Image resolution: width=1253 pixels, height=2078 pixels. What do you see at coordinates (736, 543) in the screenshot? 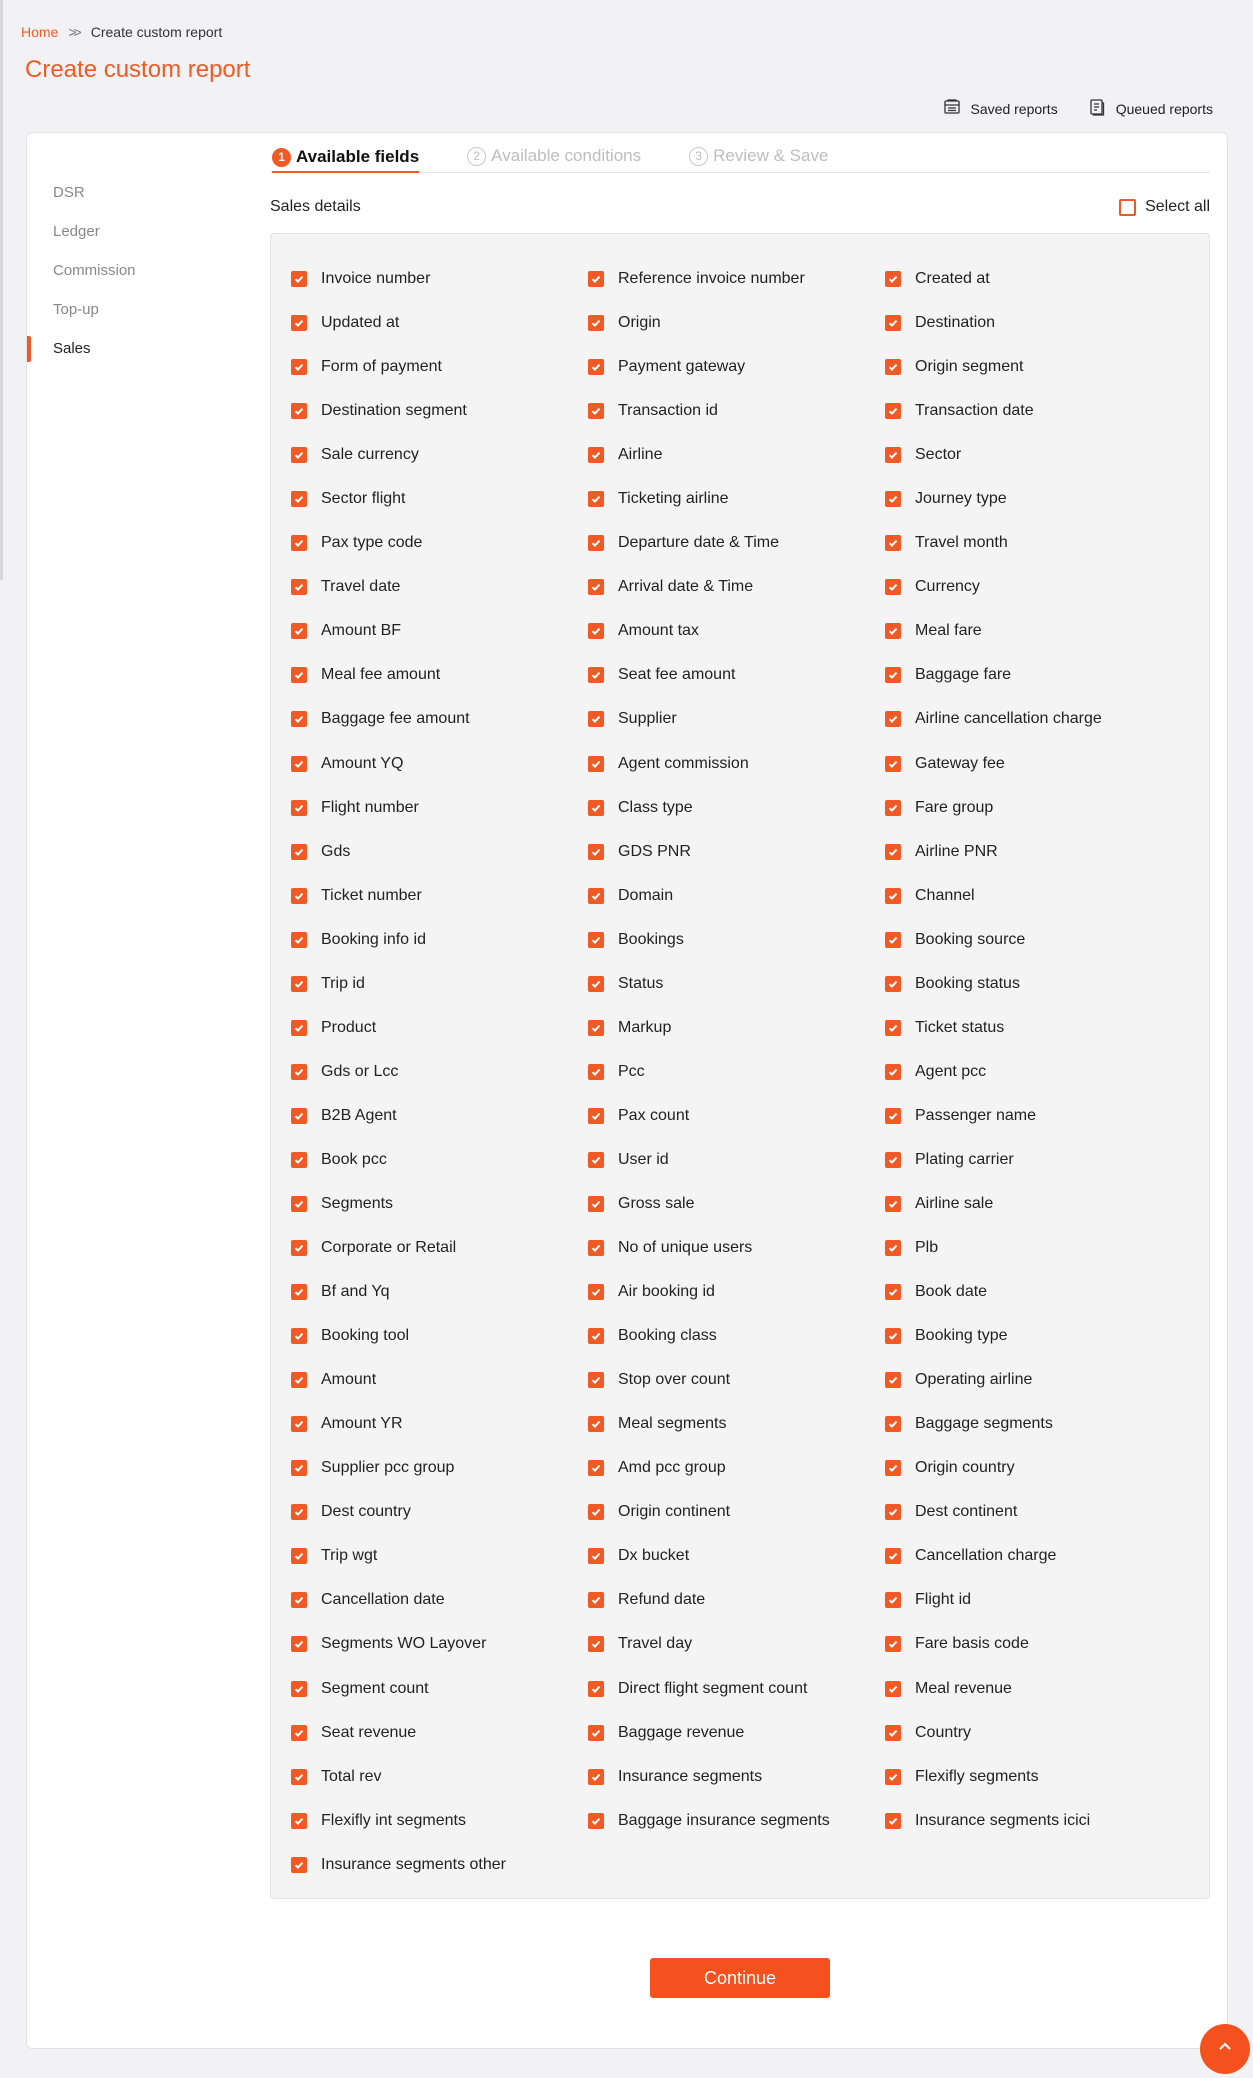
I see `field-checkbox-item: Departure date & Time` at bounding box center [736, 543].